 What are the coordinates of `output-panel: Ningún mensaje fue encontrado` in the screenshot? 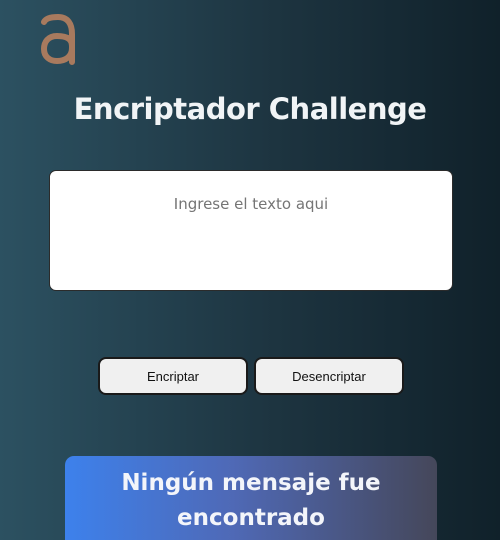 It's located at (251, 498).